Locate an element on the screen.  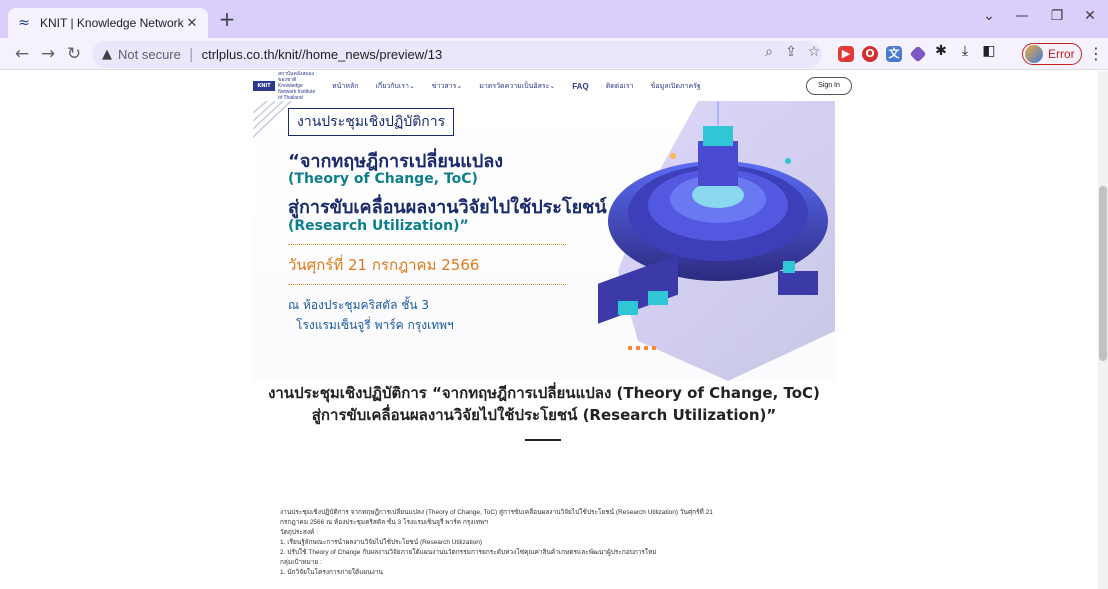
browser-tab: ≈ KNIT | Knowledge Network Instit ✕ is located at coordinates (108, 23).